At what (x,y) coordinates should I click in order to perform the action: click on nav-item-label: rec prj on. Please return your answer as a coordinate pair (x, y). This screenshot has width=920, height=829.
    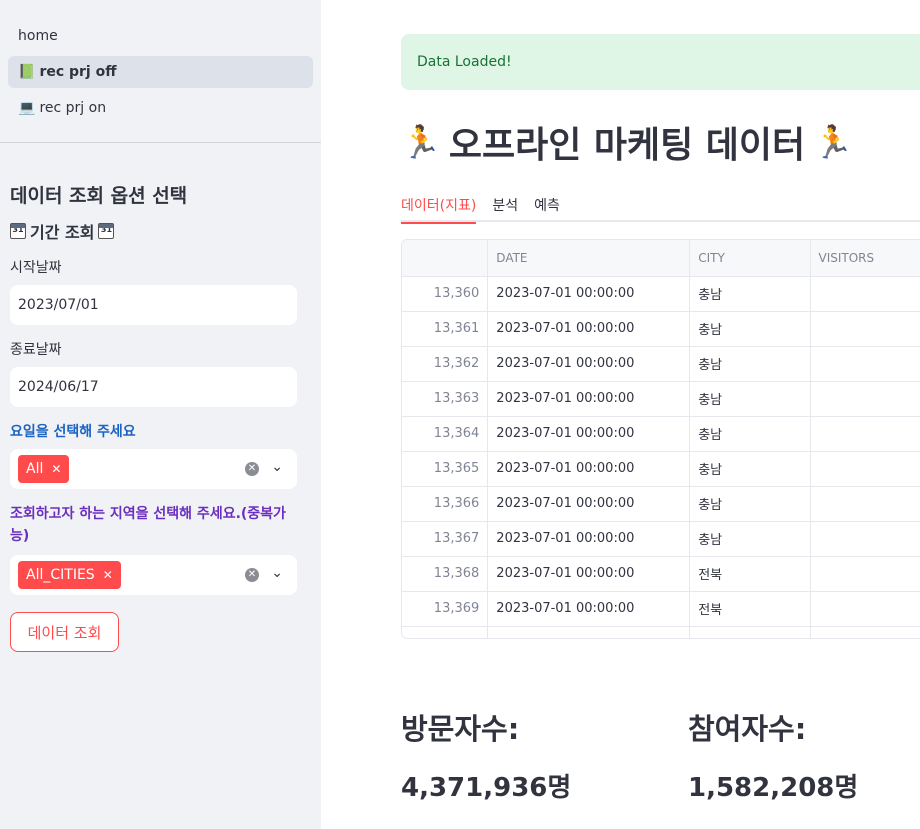
    Looking at the image, I should click on (73, 108).